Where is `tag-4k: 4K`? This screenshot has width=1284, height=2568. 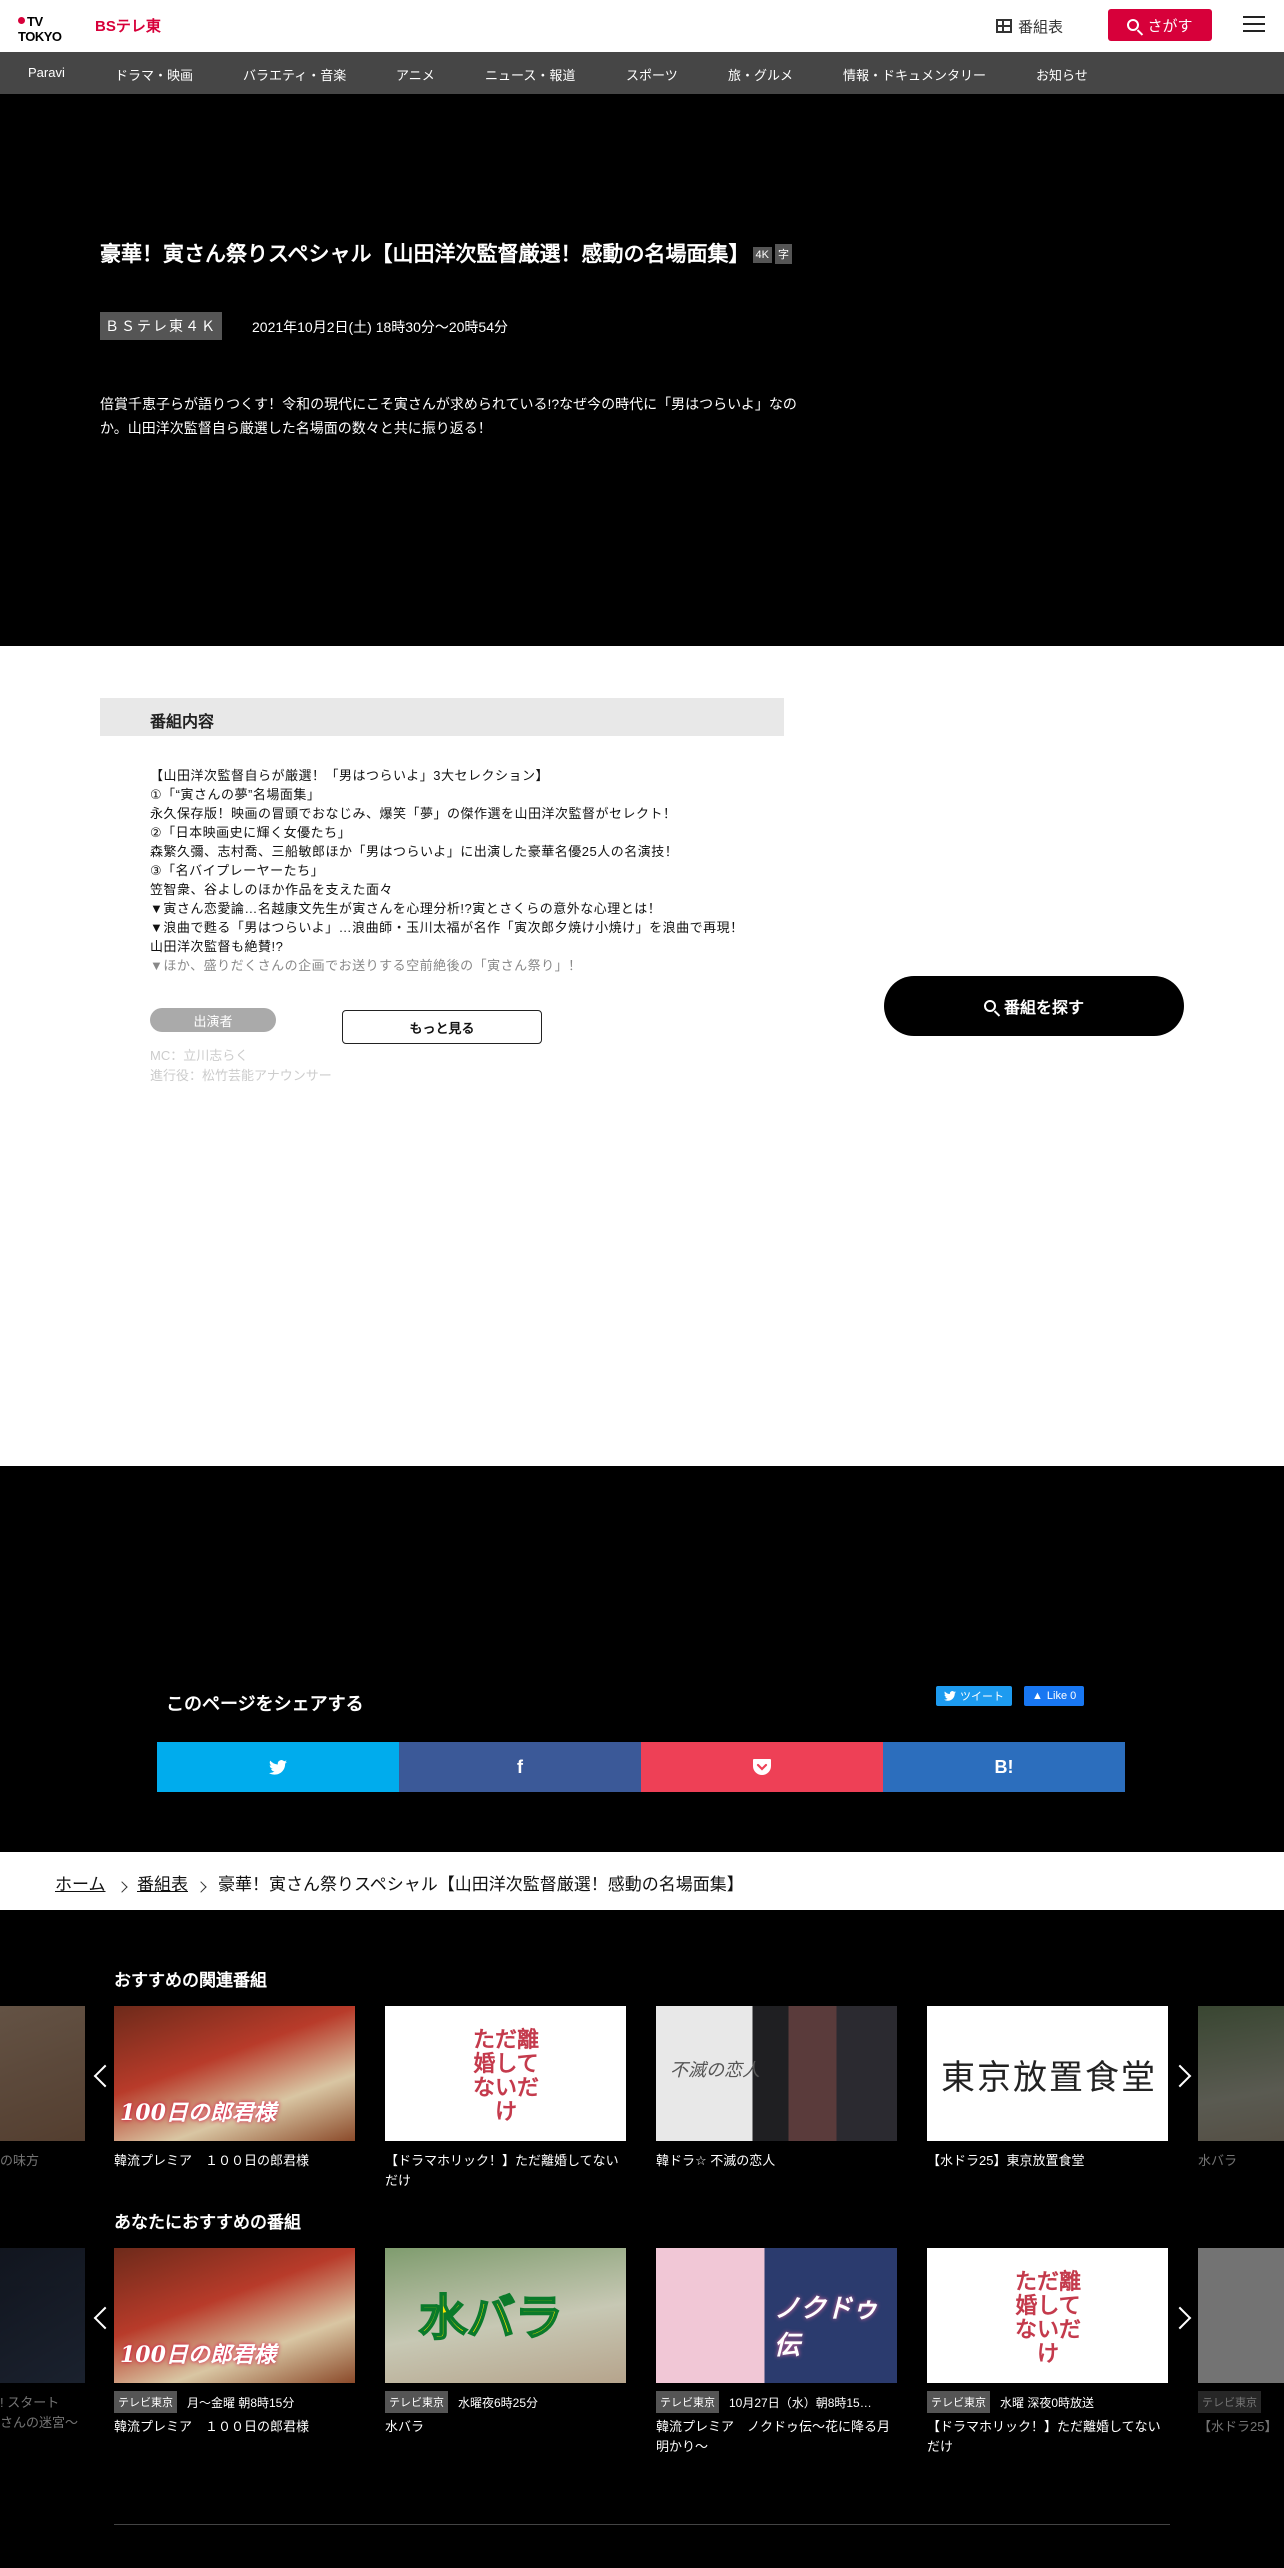 tag-4k: 4K is located at coordinates (762, 255).